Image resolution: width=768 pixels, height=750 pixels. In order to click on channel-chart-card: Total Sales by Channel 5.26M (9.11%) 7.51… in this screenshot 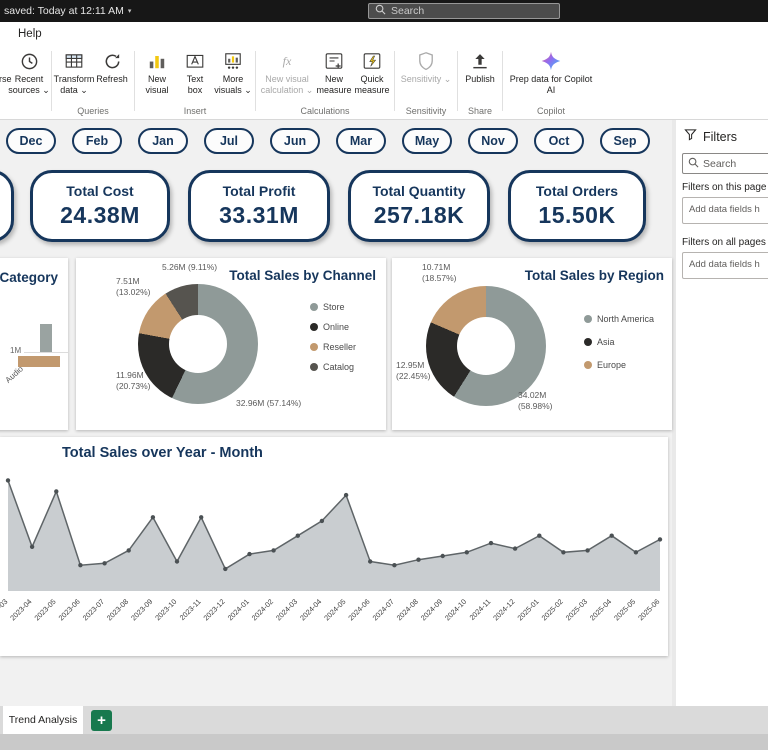, I will do `click(231, 344)`.